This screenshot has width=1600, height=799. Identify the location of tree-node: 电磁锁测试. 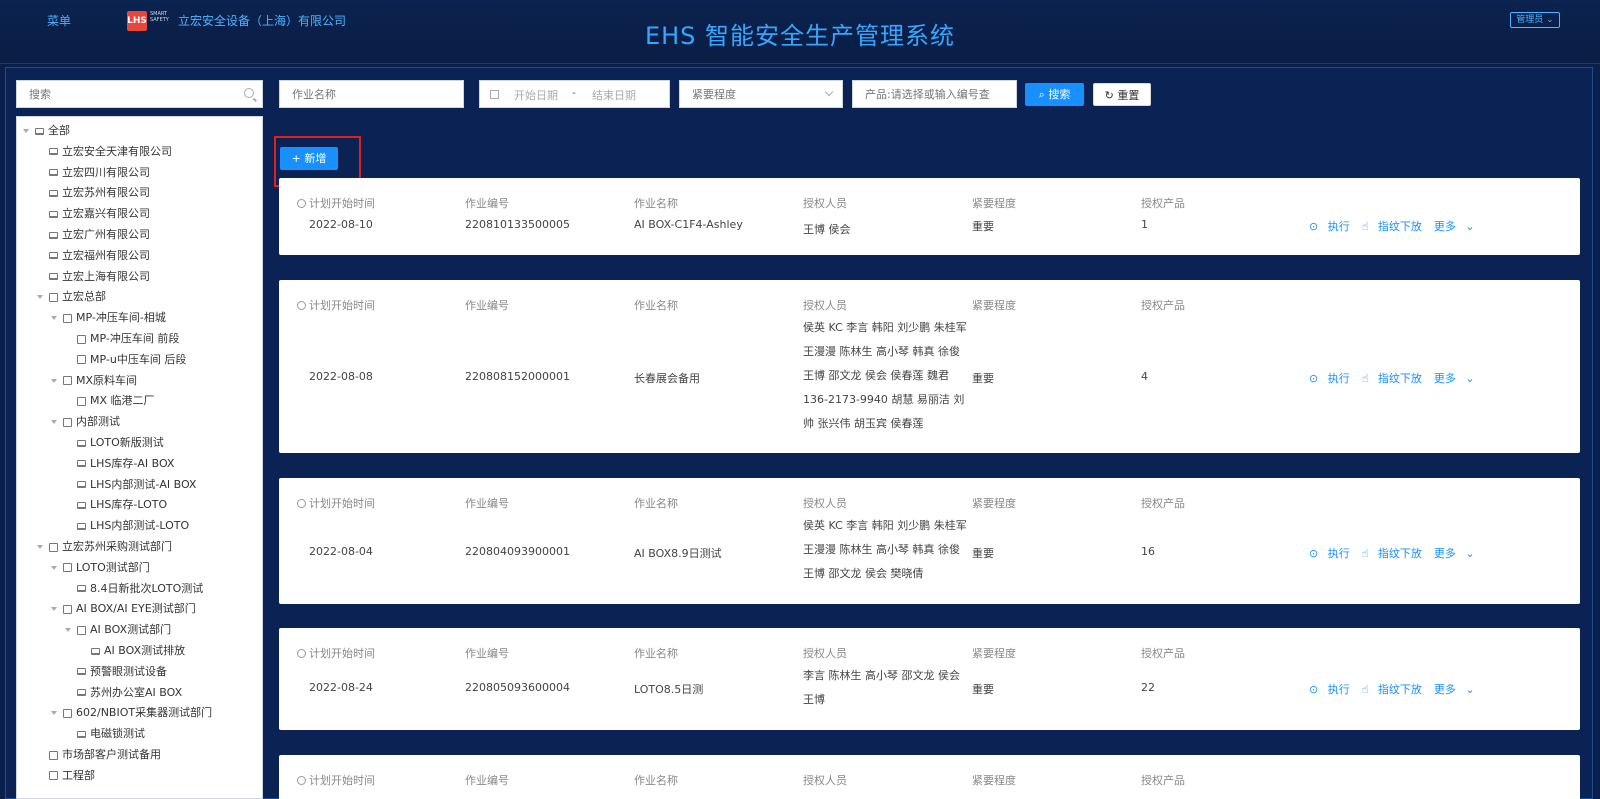
(105, 734).